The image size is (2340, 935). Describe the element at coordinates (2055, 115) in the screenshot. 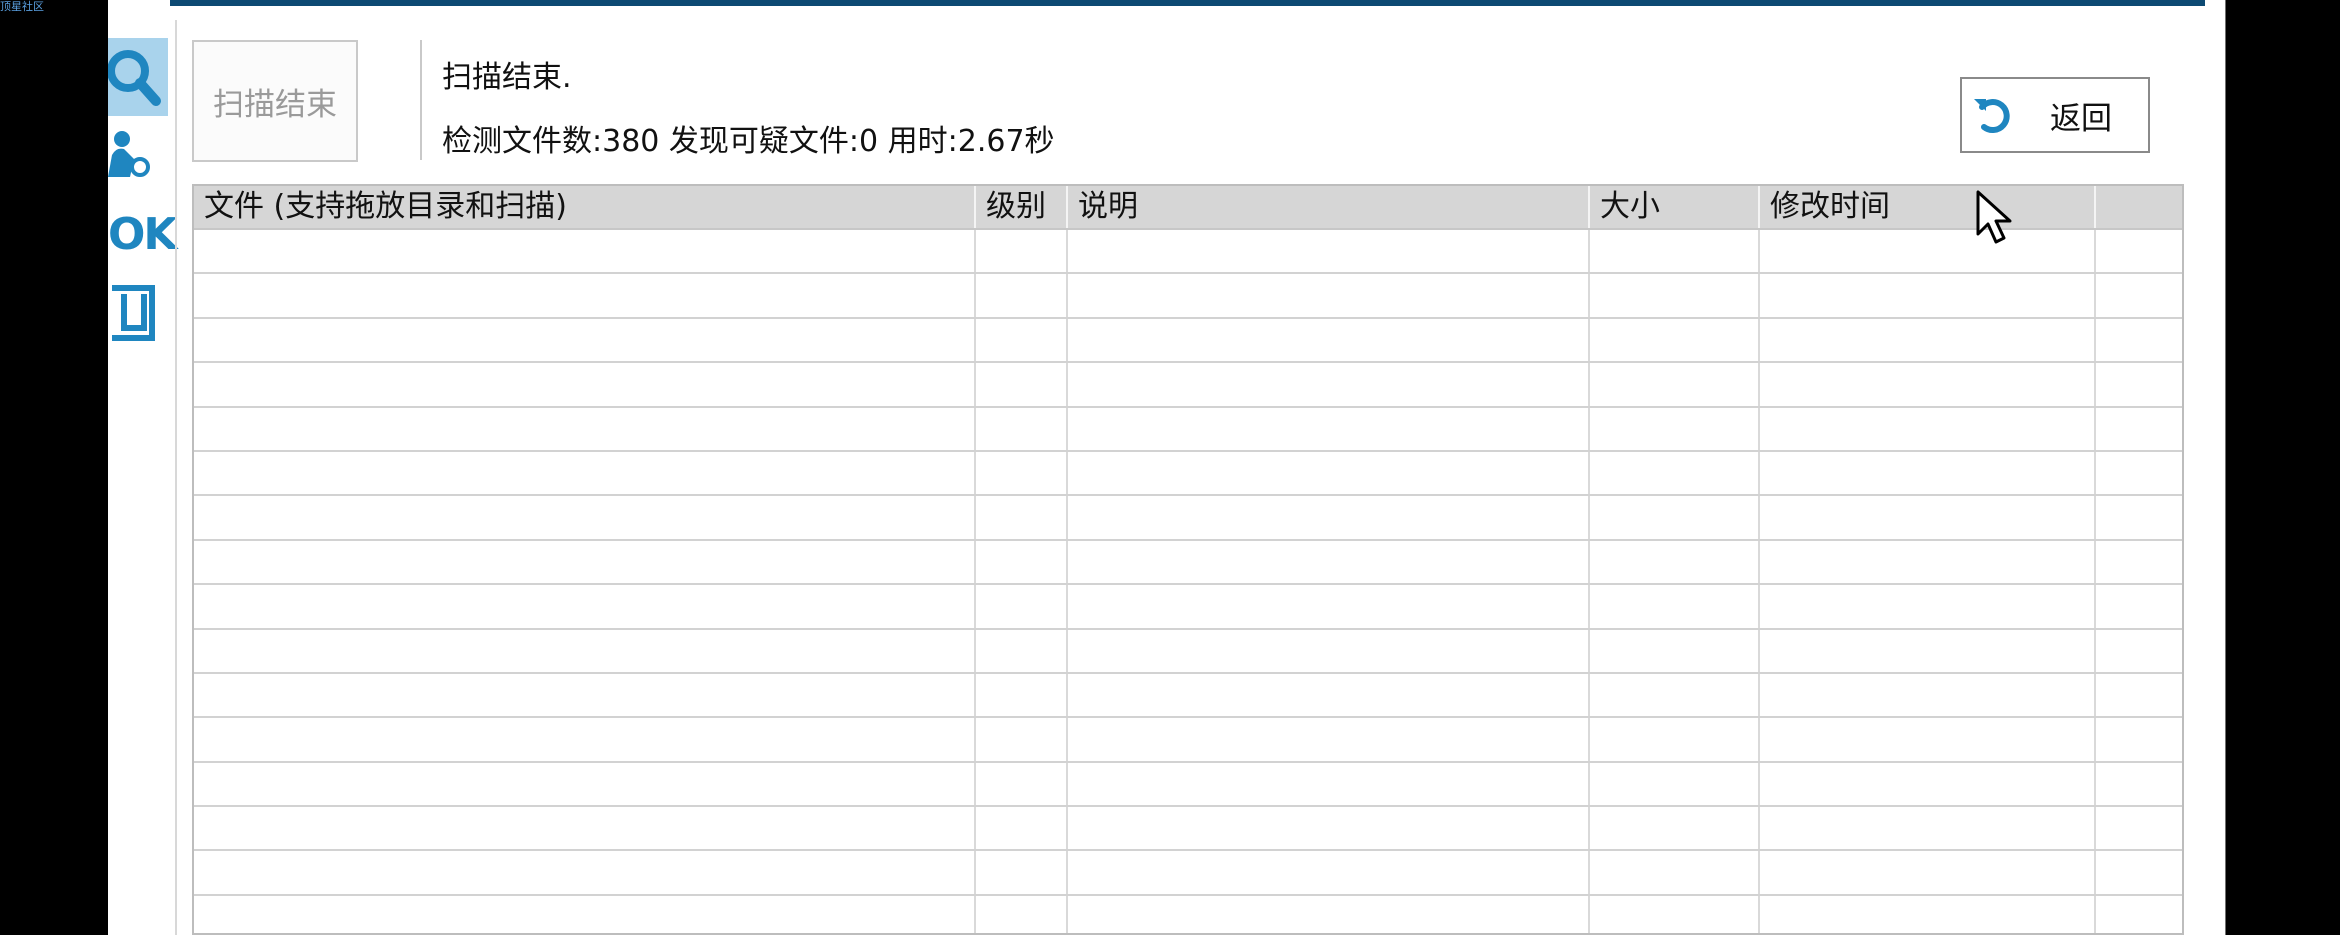

I see `back-button: 返回` at that location.